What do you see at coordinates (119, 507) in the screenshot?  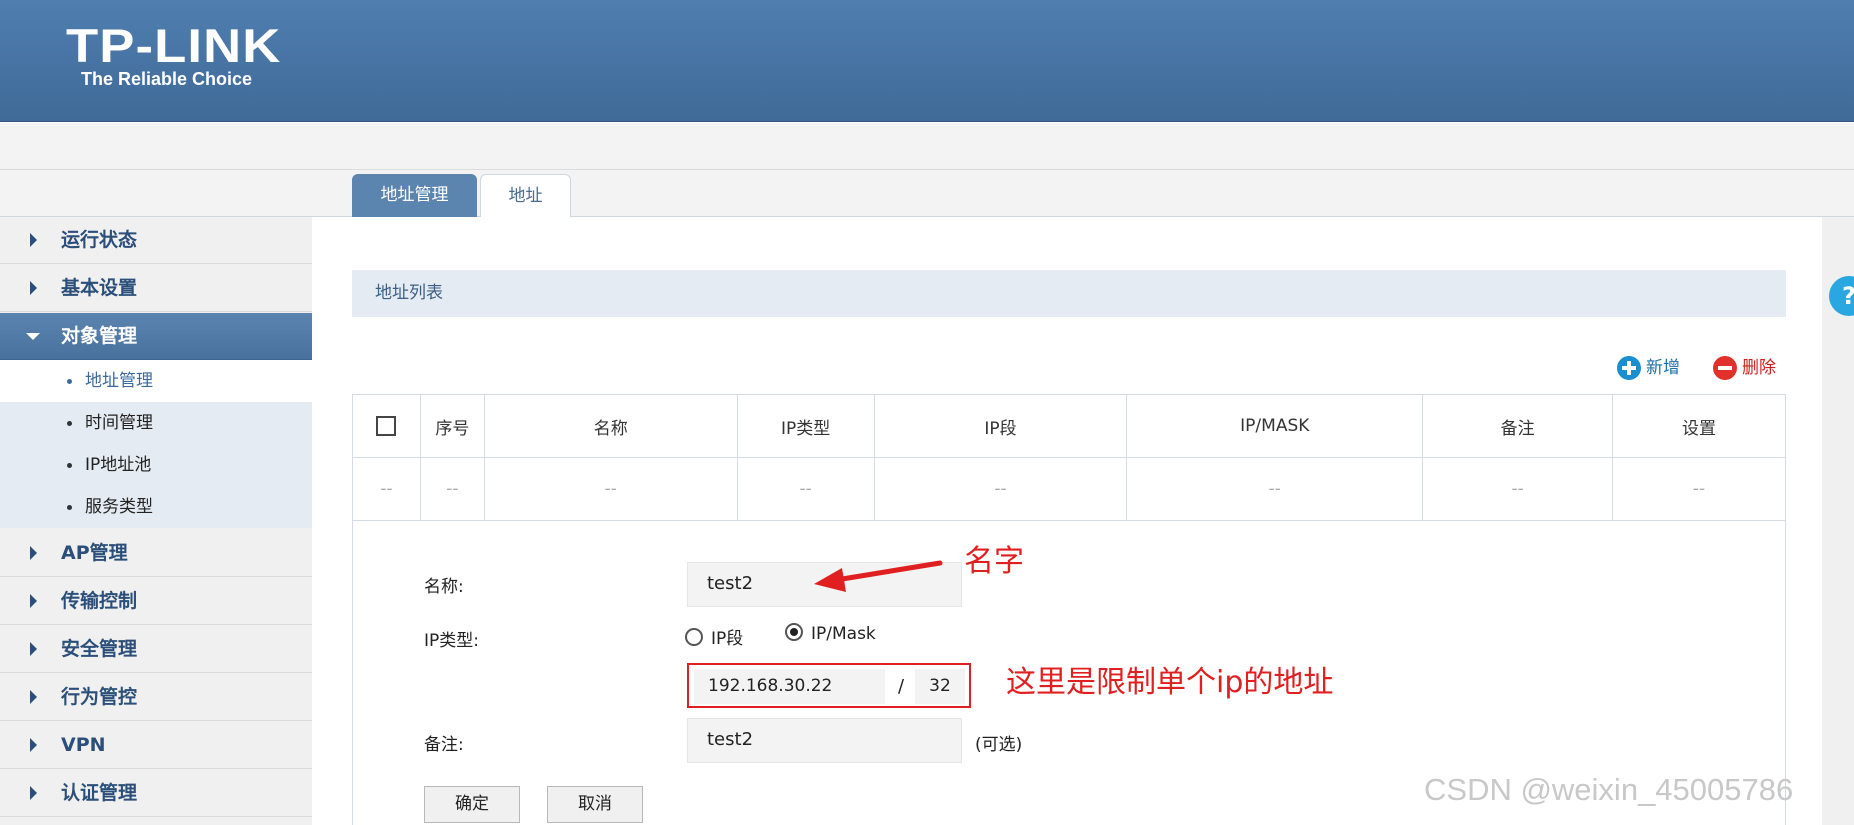 I see `sidebar-subitem-label: 服务类型` at bounding box center [119, 507].